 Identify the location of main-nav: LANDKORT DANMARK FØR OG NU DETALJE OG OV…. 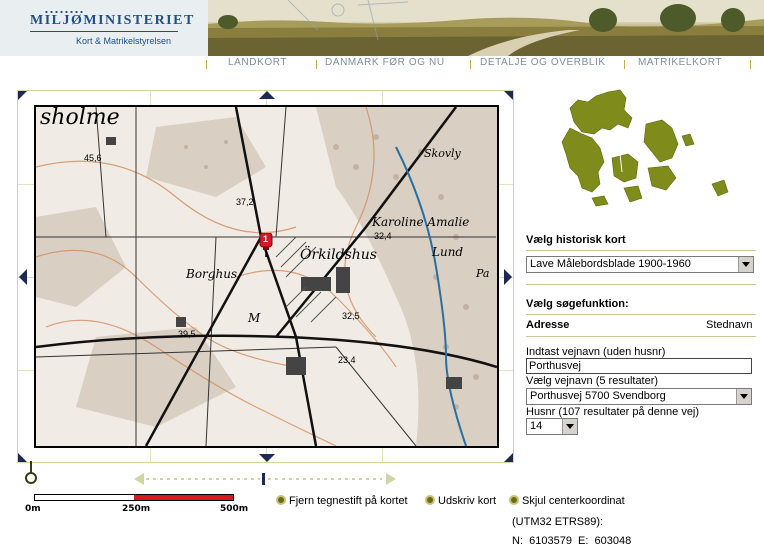
(485, 63).